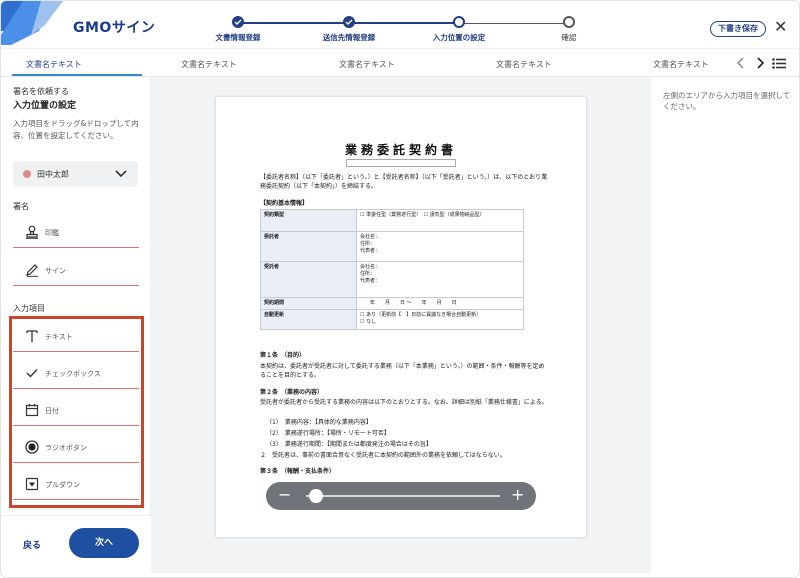 This screenshot has height=578, width=800. I want to click on active-tab-indicator, so click(77, 75).